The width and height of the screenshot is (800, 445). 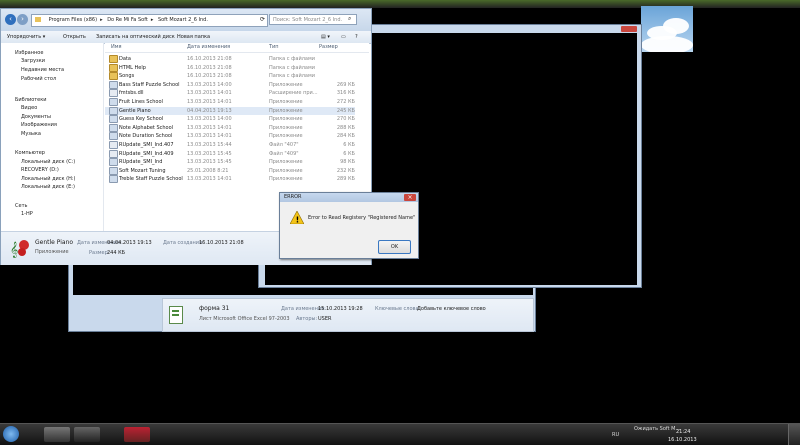 I want to click on file-size: 6 КБ, so click(x=349, y=153).